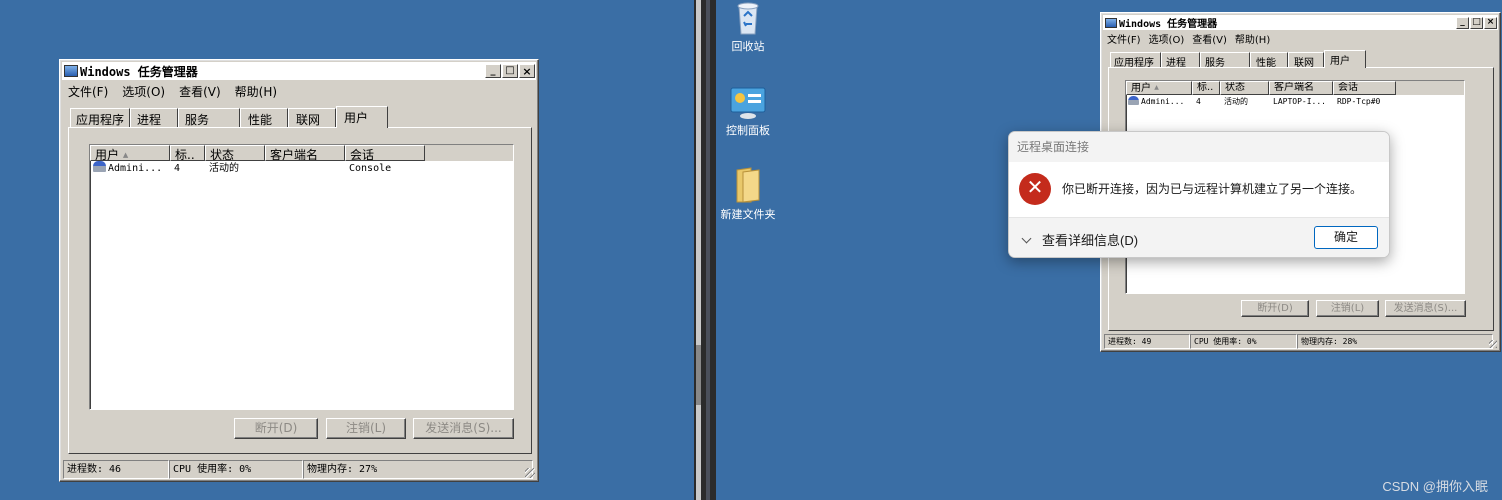 The image size is (1502, 500). I want to click on show-details-toggle: 查看详细信息(D), so click(1080, 239).